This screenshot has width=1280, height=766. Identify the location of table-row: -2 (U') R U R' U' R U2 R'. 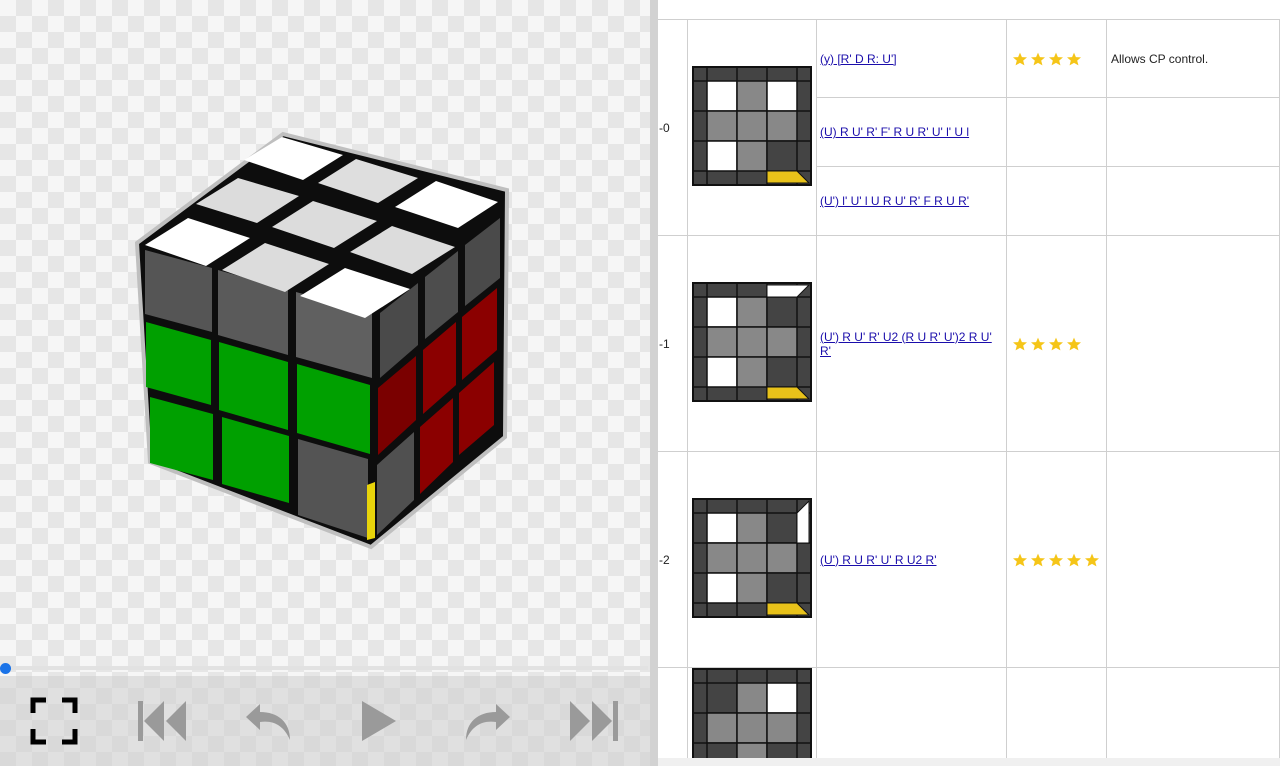
(969, 559).